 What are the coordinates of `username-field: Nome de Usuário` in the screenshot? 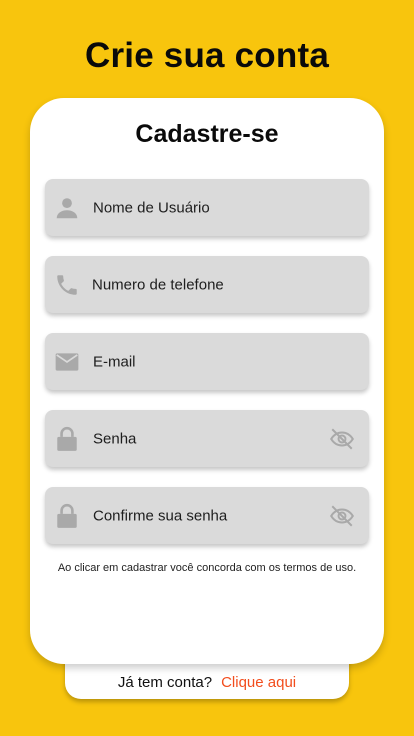 It's located at (207, 207).